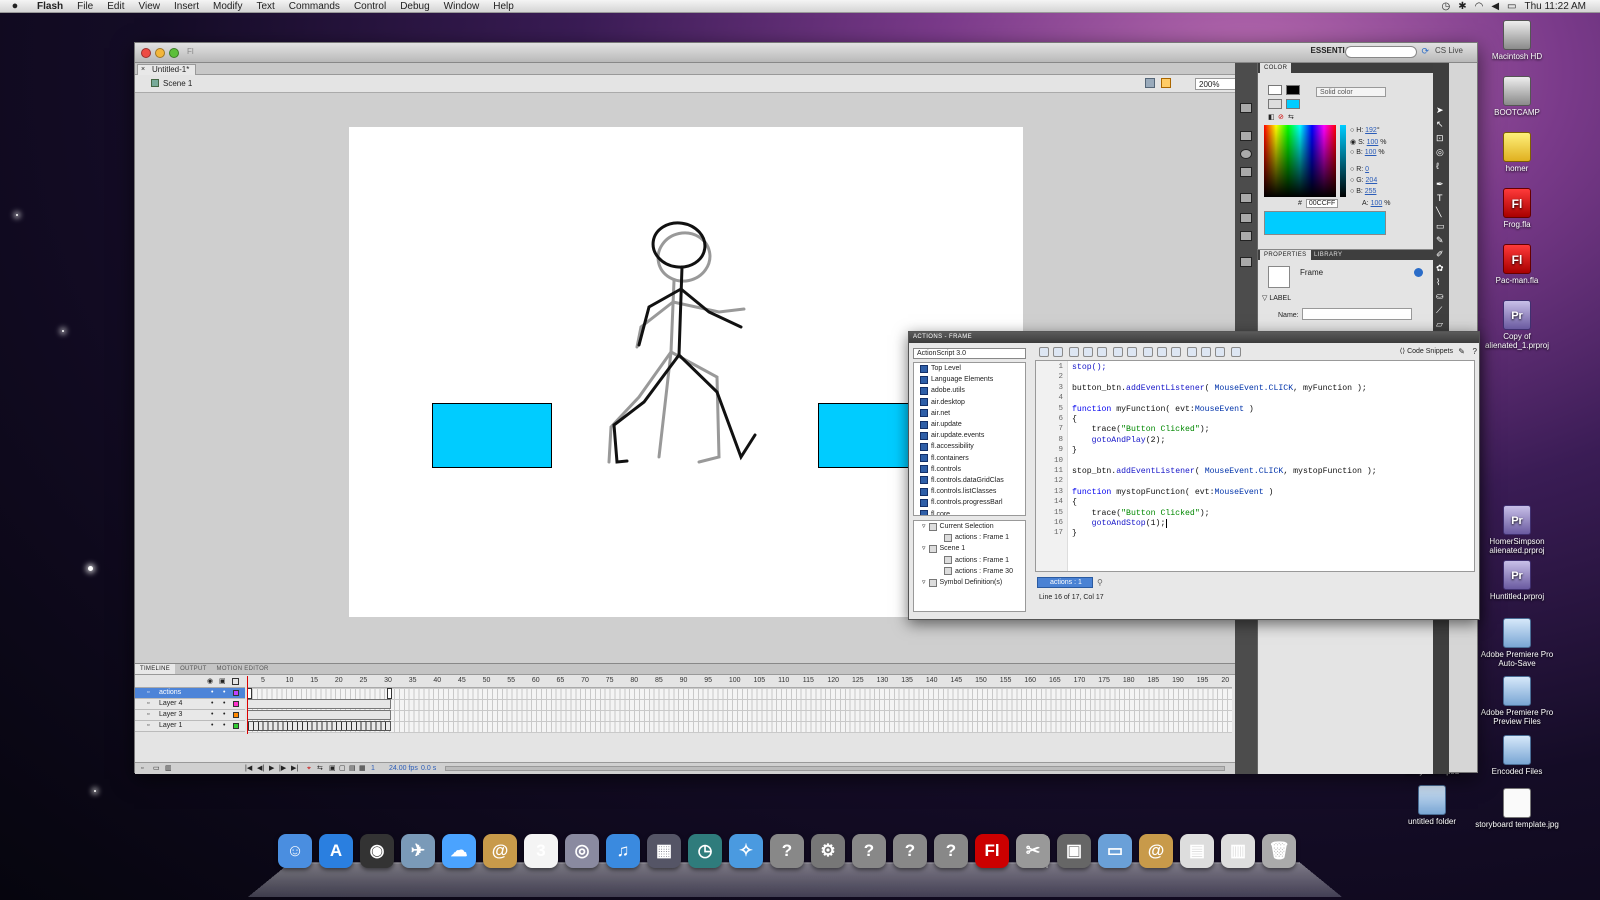 Image resolution: width=1600 pixels, height=900 pixels. Describe the element at coordinates (623, 851) in the screenshot. I see `itunes-icon: ♫` at that location.